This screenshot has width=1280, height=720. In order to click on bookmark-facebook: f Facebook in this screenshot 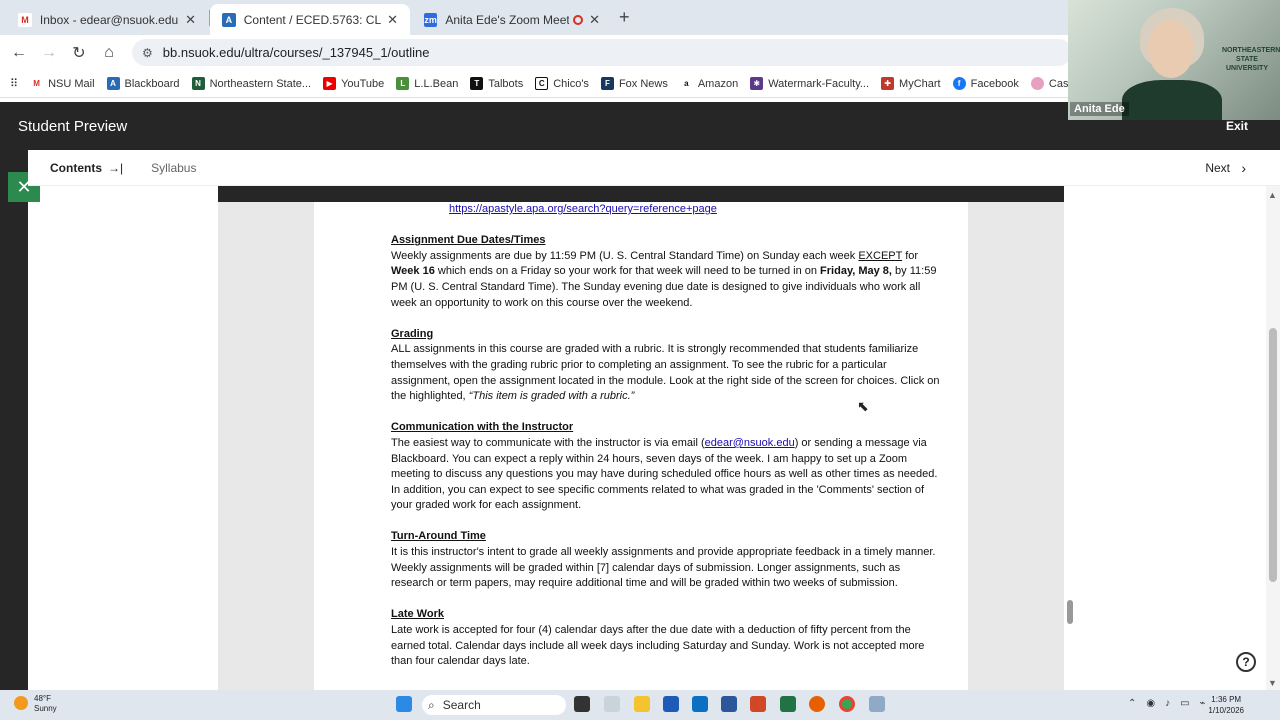, I will do `click(985, 83)`.